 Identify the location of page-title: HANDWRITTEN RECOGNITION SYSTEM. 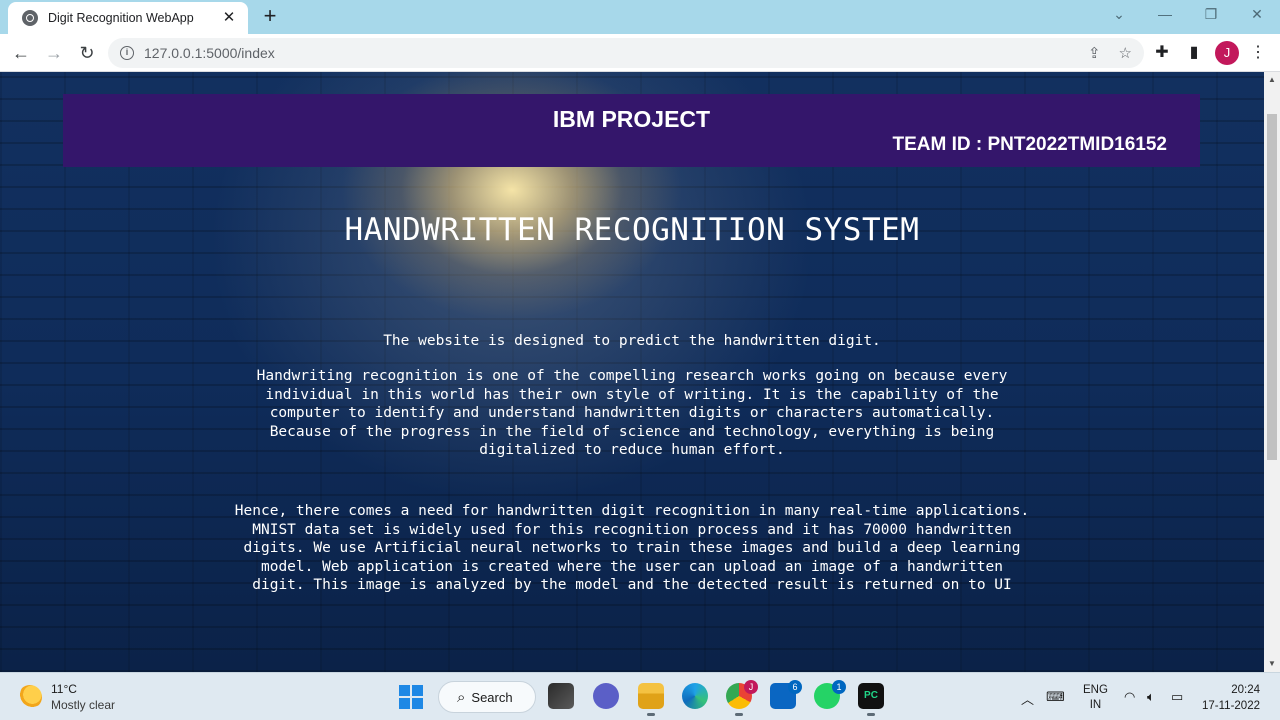
(632, 230).